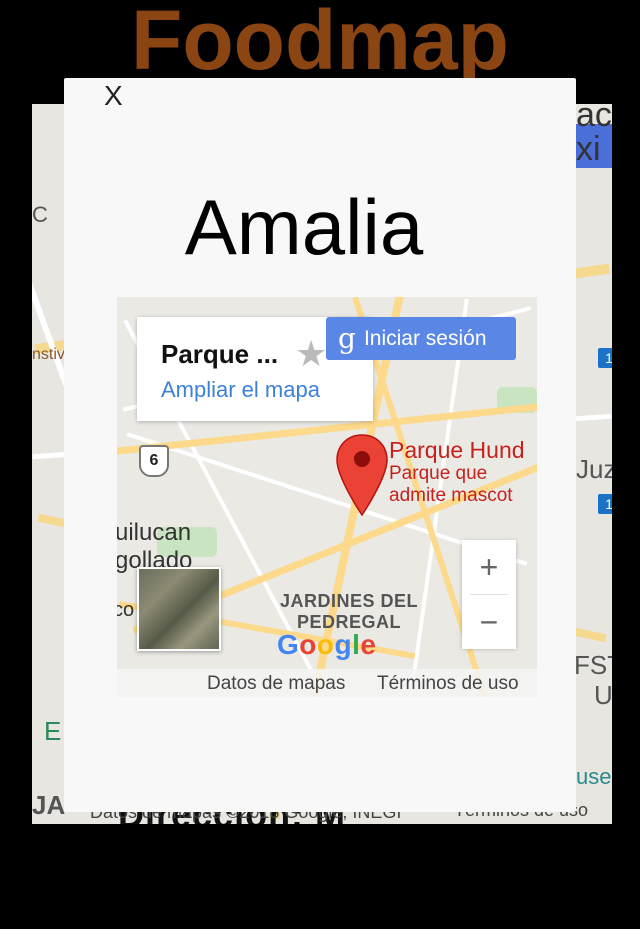 Image resolution: width=640 pixels, height=929 pixels. I want to click on map-pin-icon, so click(362, 475).